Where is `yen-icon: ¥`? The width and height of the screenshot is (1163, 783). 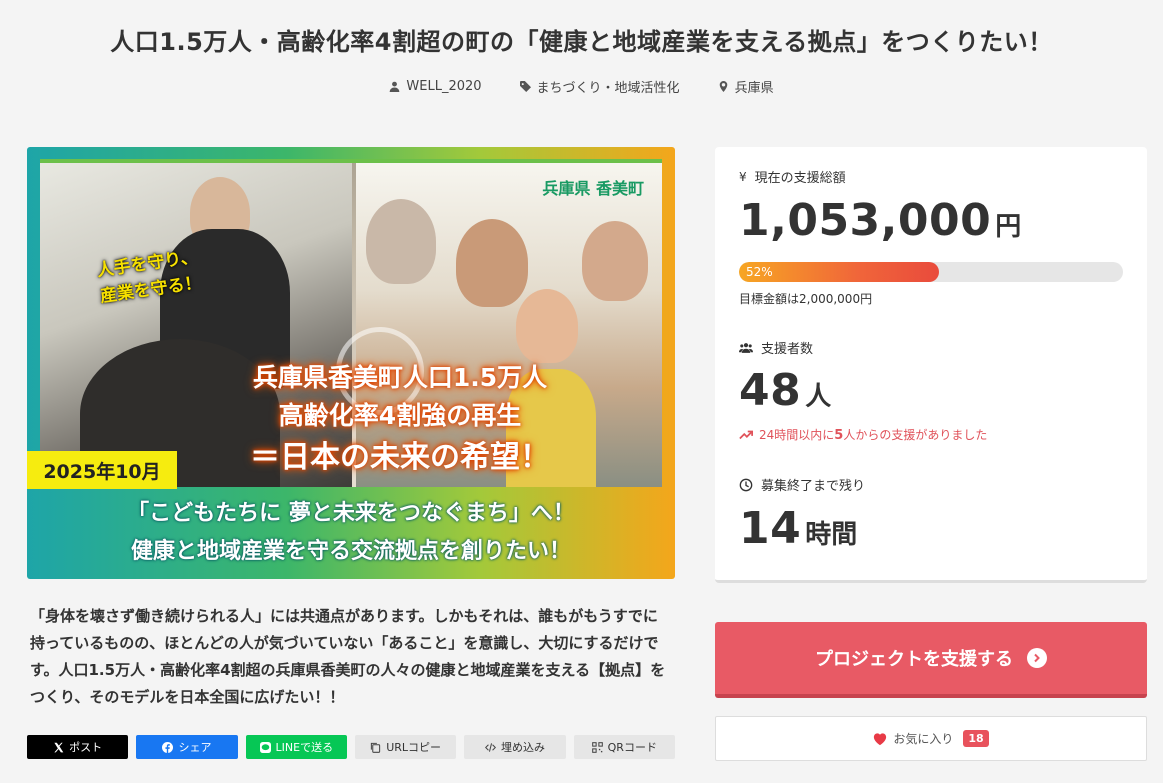
yen-icon: ¥ is located at coordinates (743, 176).